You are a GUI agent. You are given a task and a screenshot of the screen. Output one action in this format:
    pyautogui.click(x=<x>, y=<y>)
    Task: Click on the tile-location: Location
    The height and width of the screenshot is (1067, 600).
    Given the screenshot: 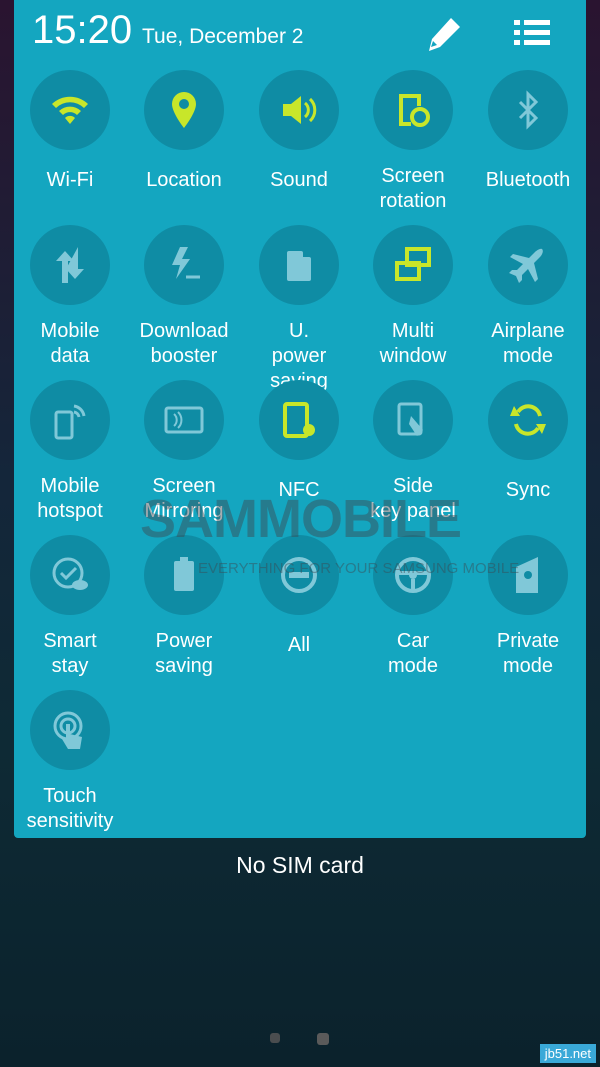 What is the action you would take?
    pyautogui.click(x=184, y=131)
    